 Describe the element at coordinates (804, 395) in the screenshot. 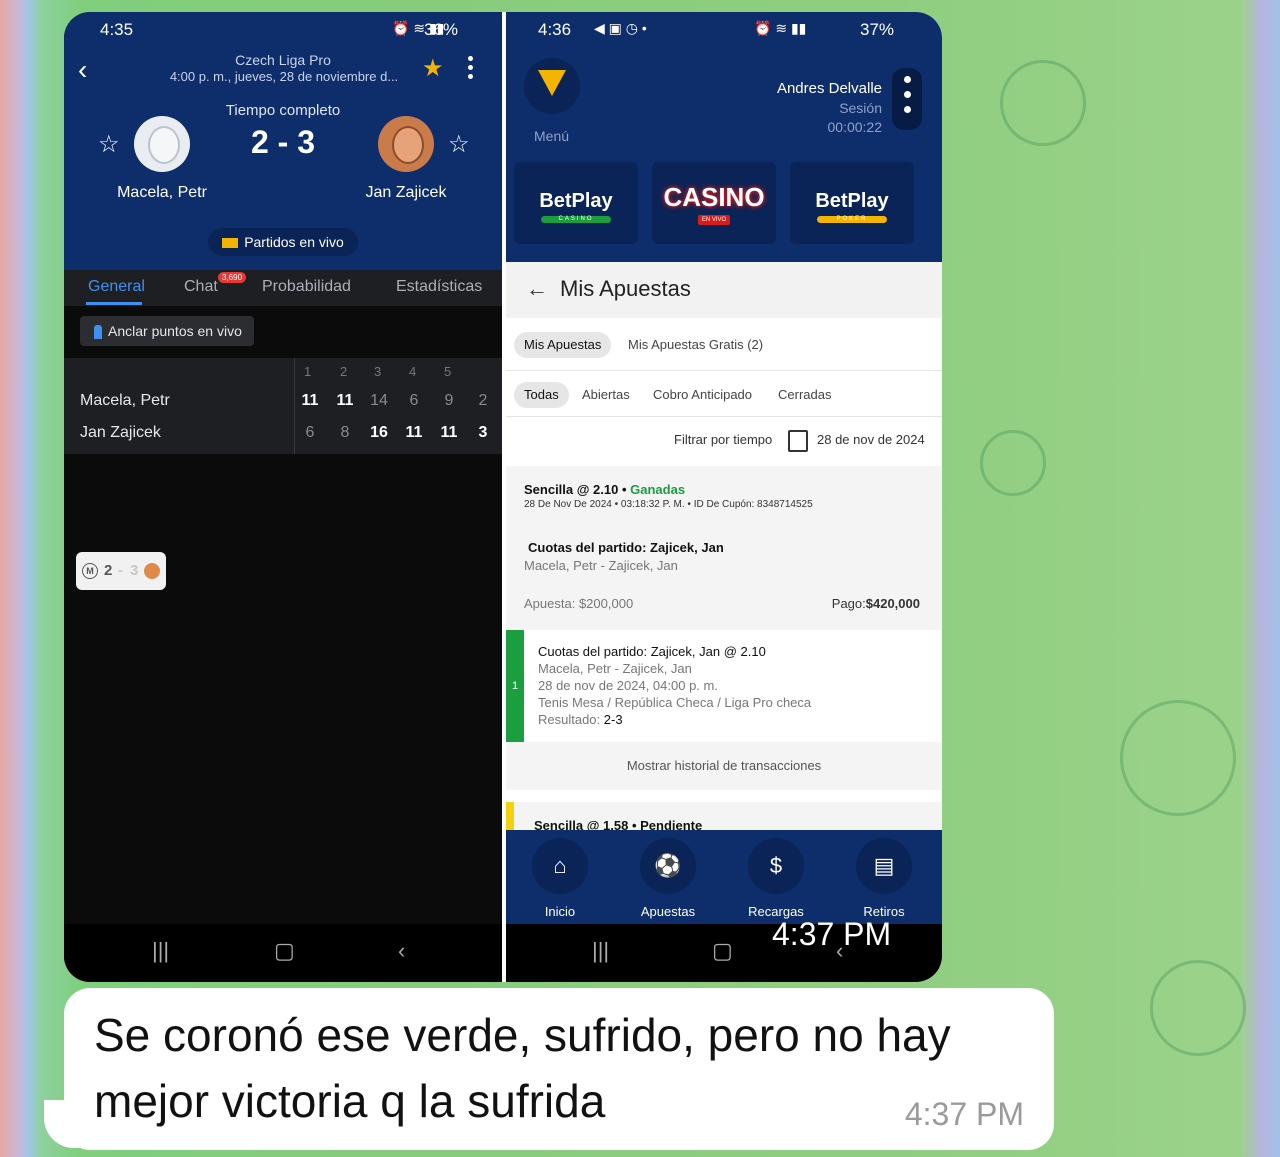

I see `filter-cerradas: Cerradas` at that location.